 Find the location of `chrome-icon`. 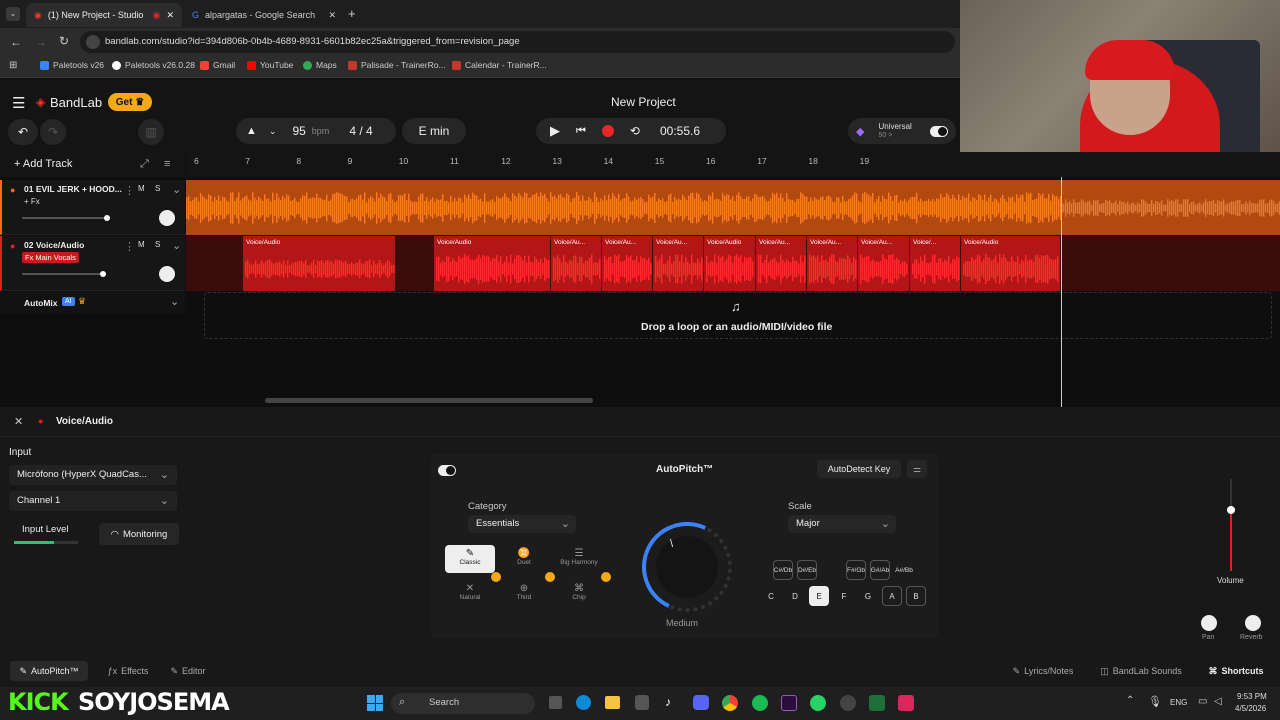

chrome-icon is located at coordinates (730, 703).